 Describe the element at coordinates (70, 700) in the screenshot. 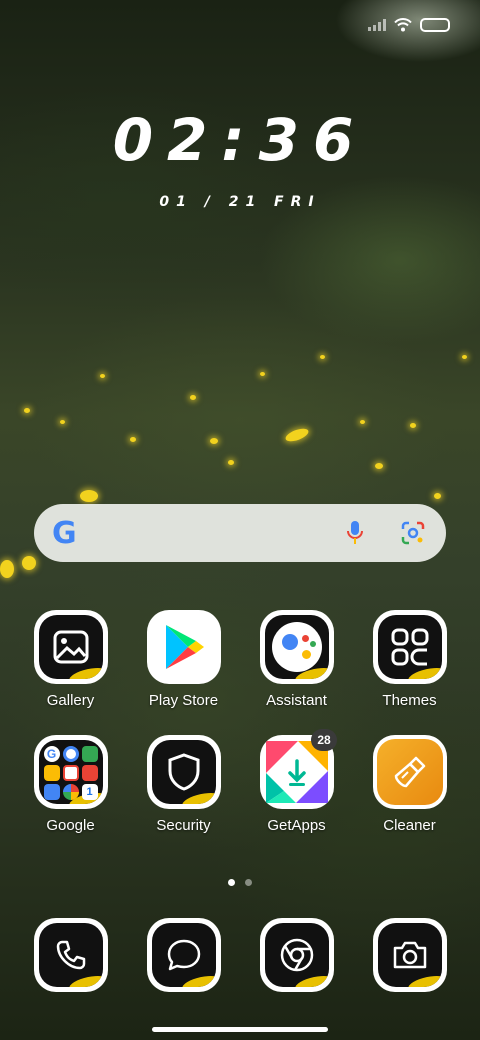

I see `app-label: Gallery` at that location.